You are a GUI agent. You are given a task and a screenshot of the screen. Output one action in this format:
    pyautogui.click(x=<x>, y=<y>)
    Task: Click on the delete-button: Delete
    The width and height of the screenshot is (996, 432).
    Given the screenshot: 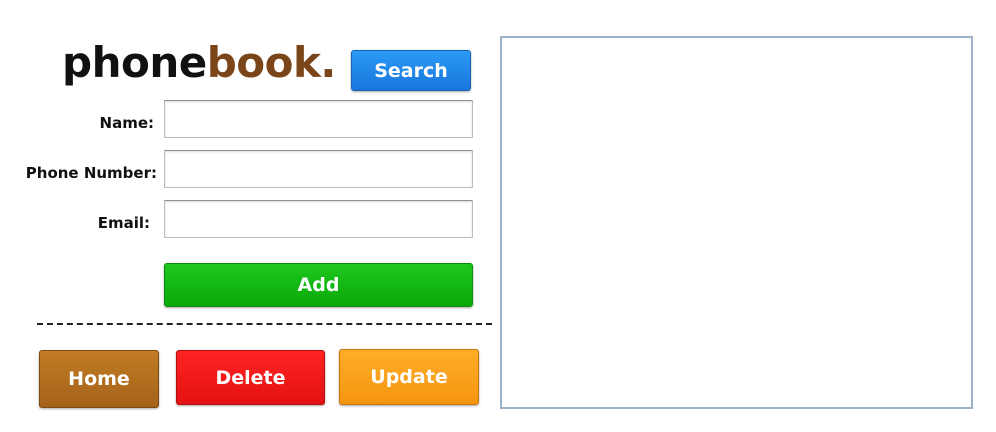 What is the action you would take?
    pyautogui.click(x=250, y=377)
    